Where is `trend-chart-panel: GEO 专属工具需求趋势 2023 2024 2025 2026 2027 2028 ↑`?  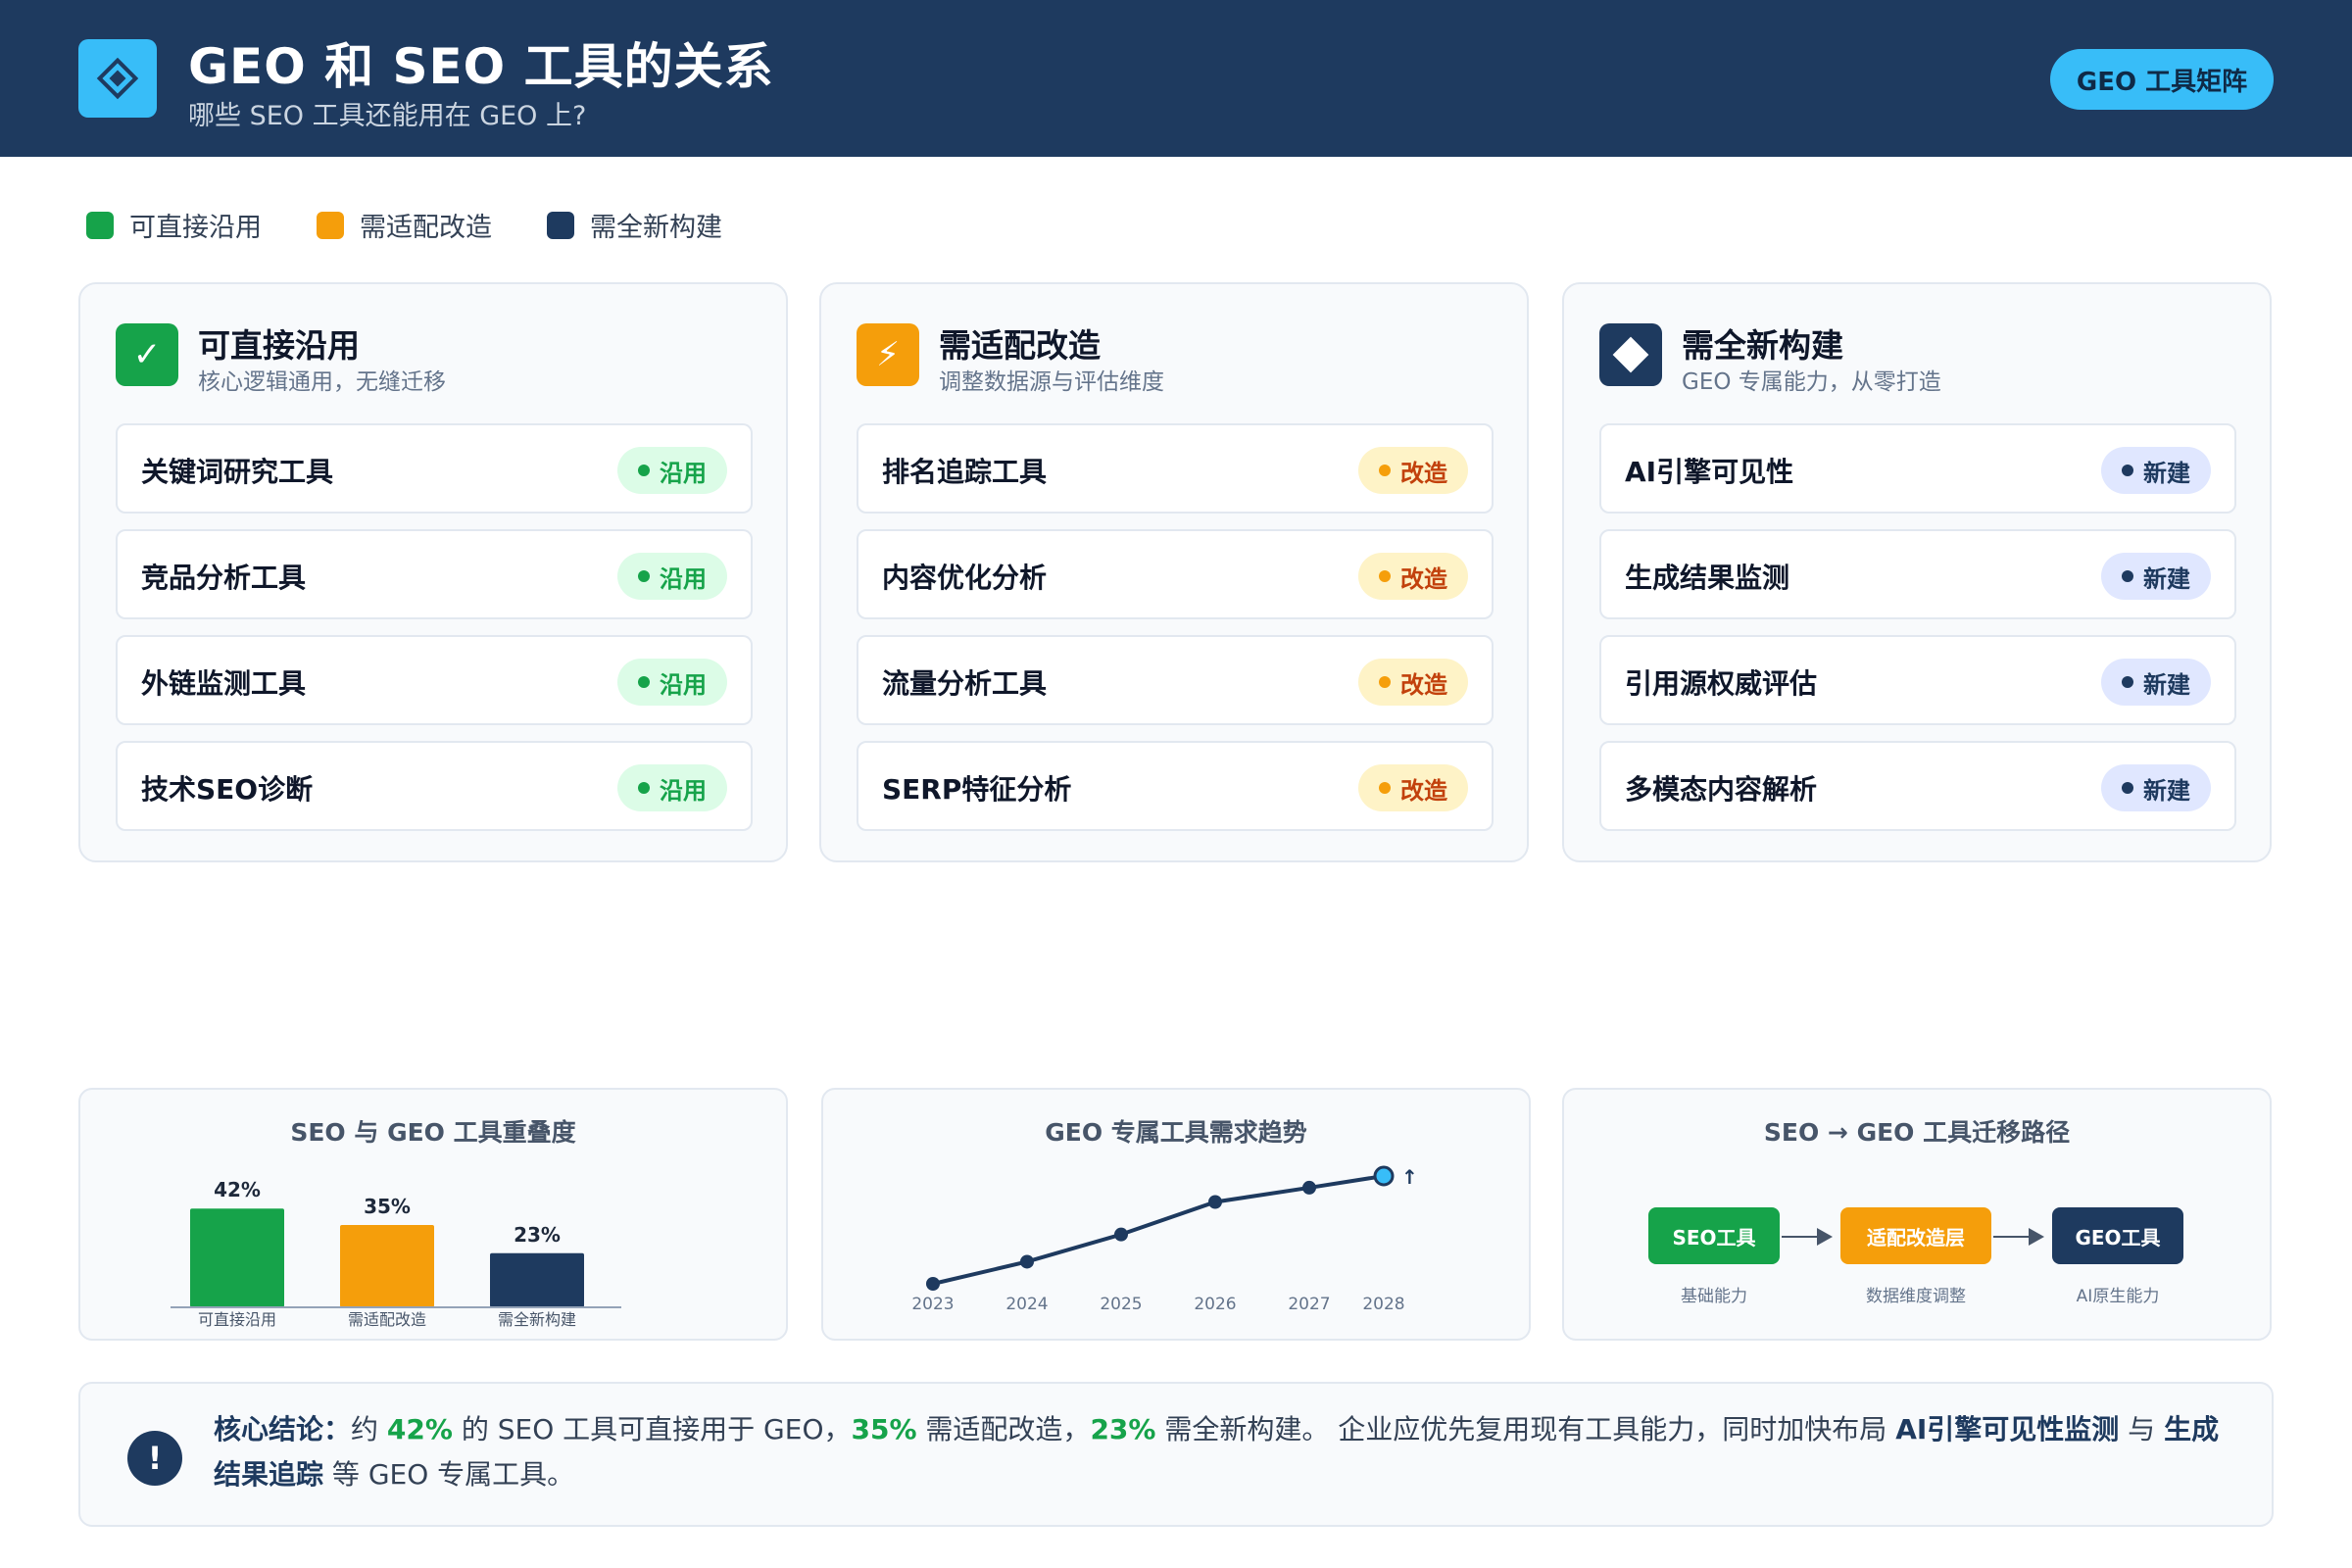
trend-chart-panel: GEO 专属工具需求趋势 2023 2024 2025 2026 2027 2028 ↑ is located at coordinates (1176, 1214).